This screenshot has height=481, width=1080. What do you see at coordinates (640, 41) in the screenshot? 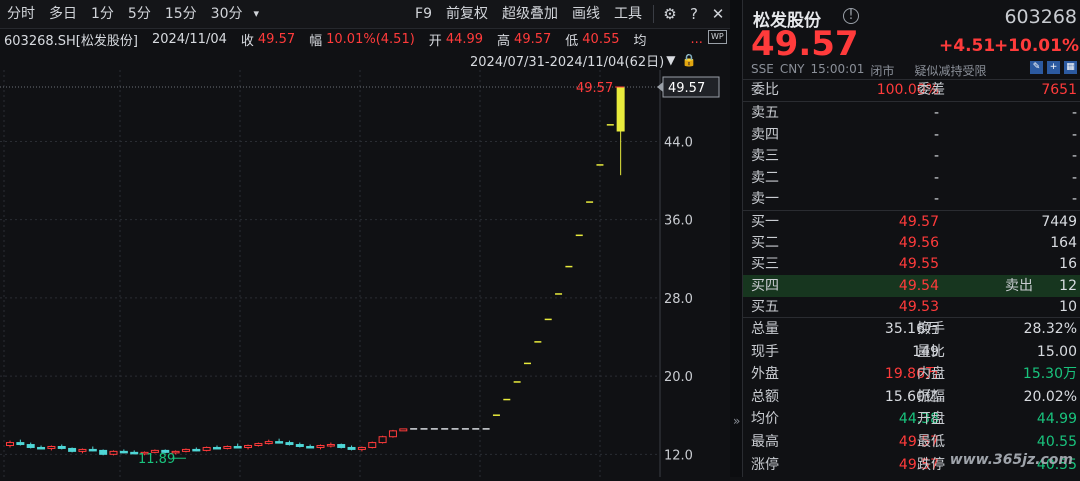
I see `avg-label: 均` at bounding box center [640, 41].